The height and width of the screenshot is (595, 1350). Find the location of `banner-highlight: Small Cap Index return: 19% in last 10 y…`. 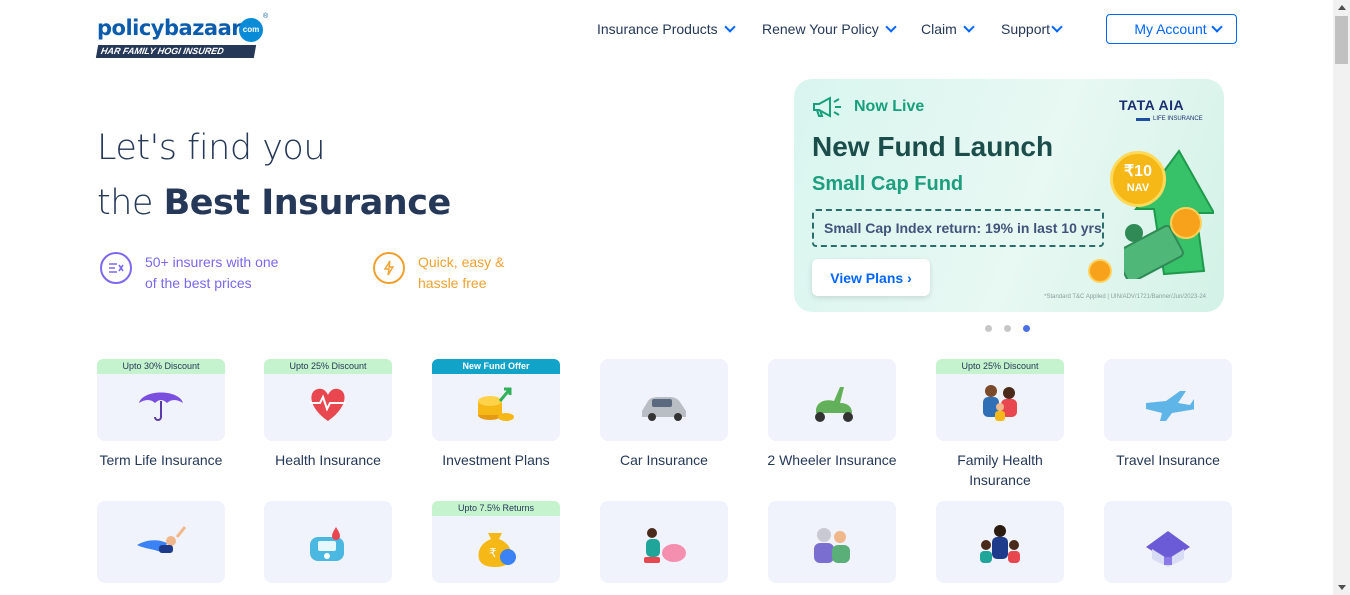

banner-highlight: Small Cap Index return: 19% in last 10 y… is located at coordinates (958, 228).